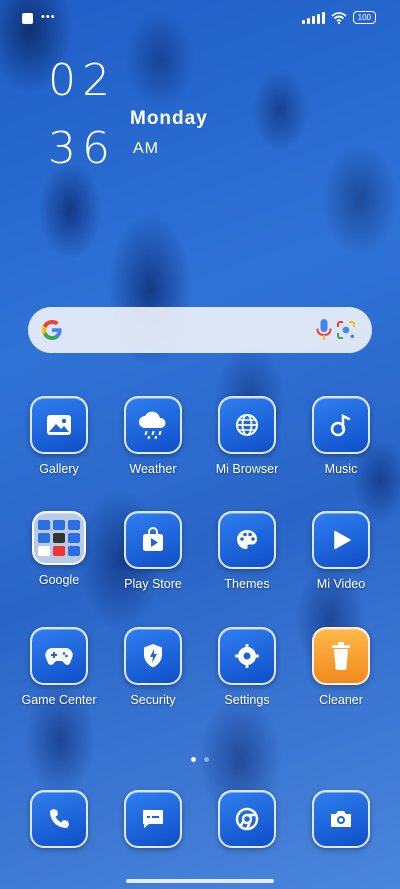 This screenshot has height=889, width=400. I want to click on app-game-center: Game Center, so click(59, 667).